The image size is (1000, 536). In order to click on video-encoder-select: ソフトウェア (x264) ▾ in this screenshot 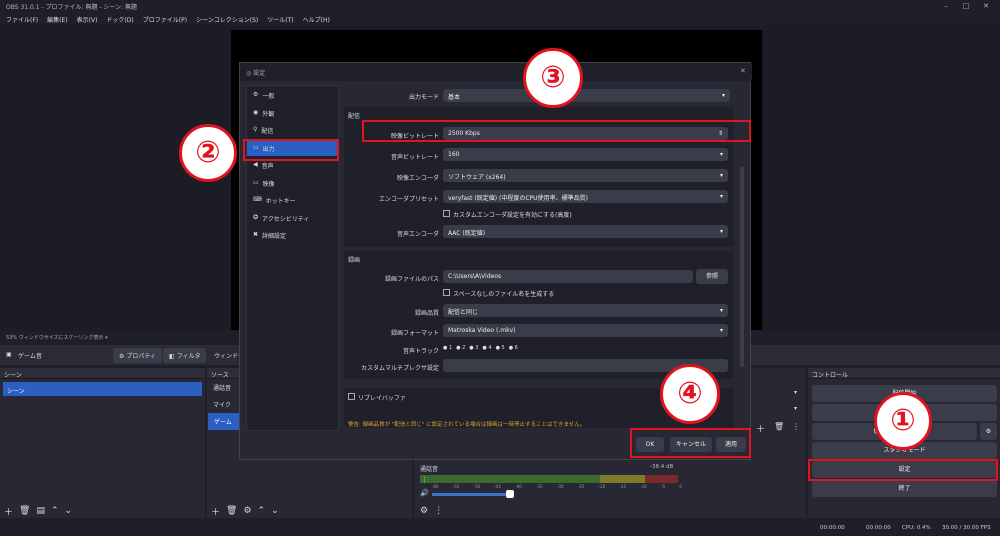, I will do `click(585, 175)`.